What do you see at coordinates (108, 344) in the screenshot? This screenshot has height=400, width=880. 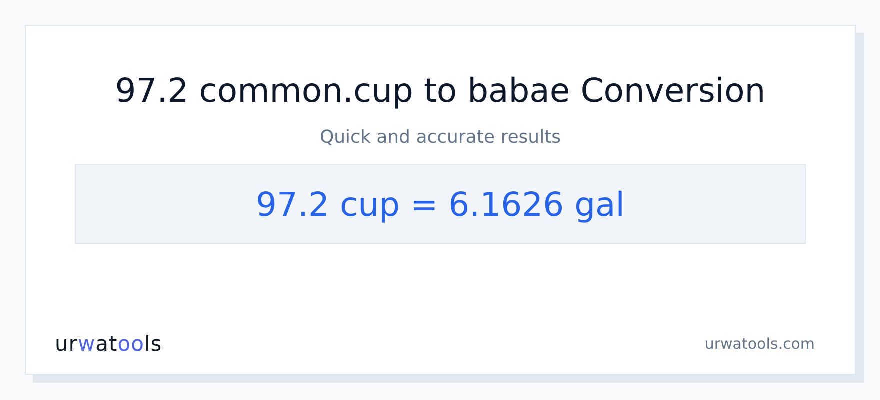 I see `logo: urwatools` at bounding box center [108, 344].